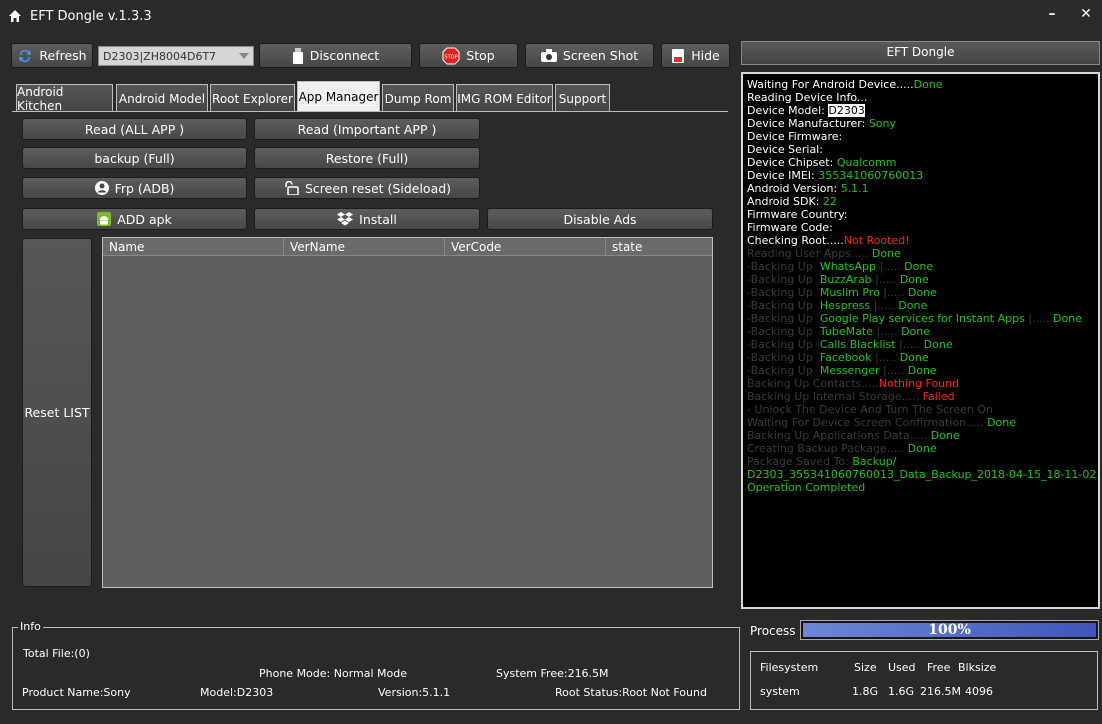 Image resolution: width=1102 pixels, height=724 pixels. Describe the element at coordinates (338, 96) in the screenshot. I see `tab-app-manager: App Manager` at that location.